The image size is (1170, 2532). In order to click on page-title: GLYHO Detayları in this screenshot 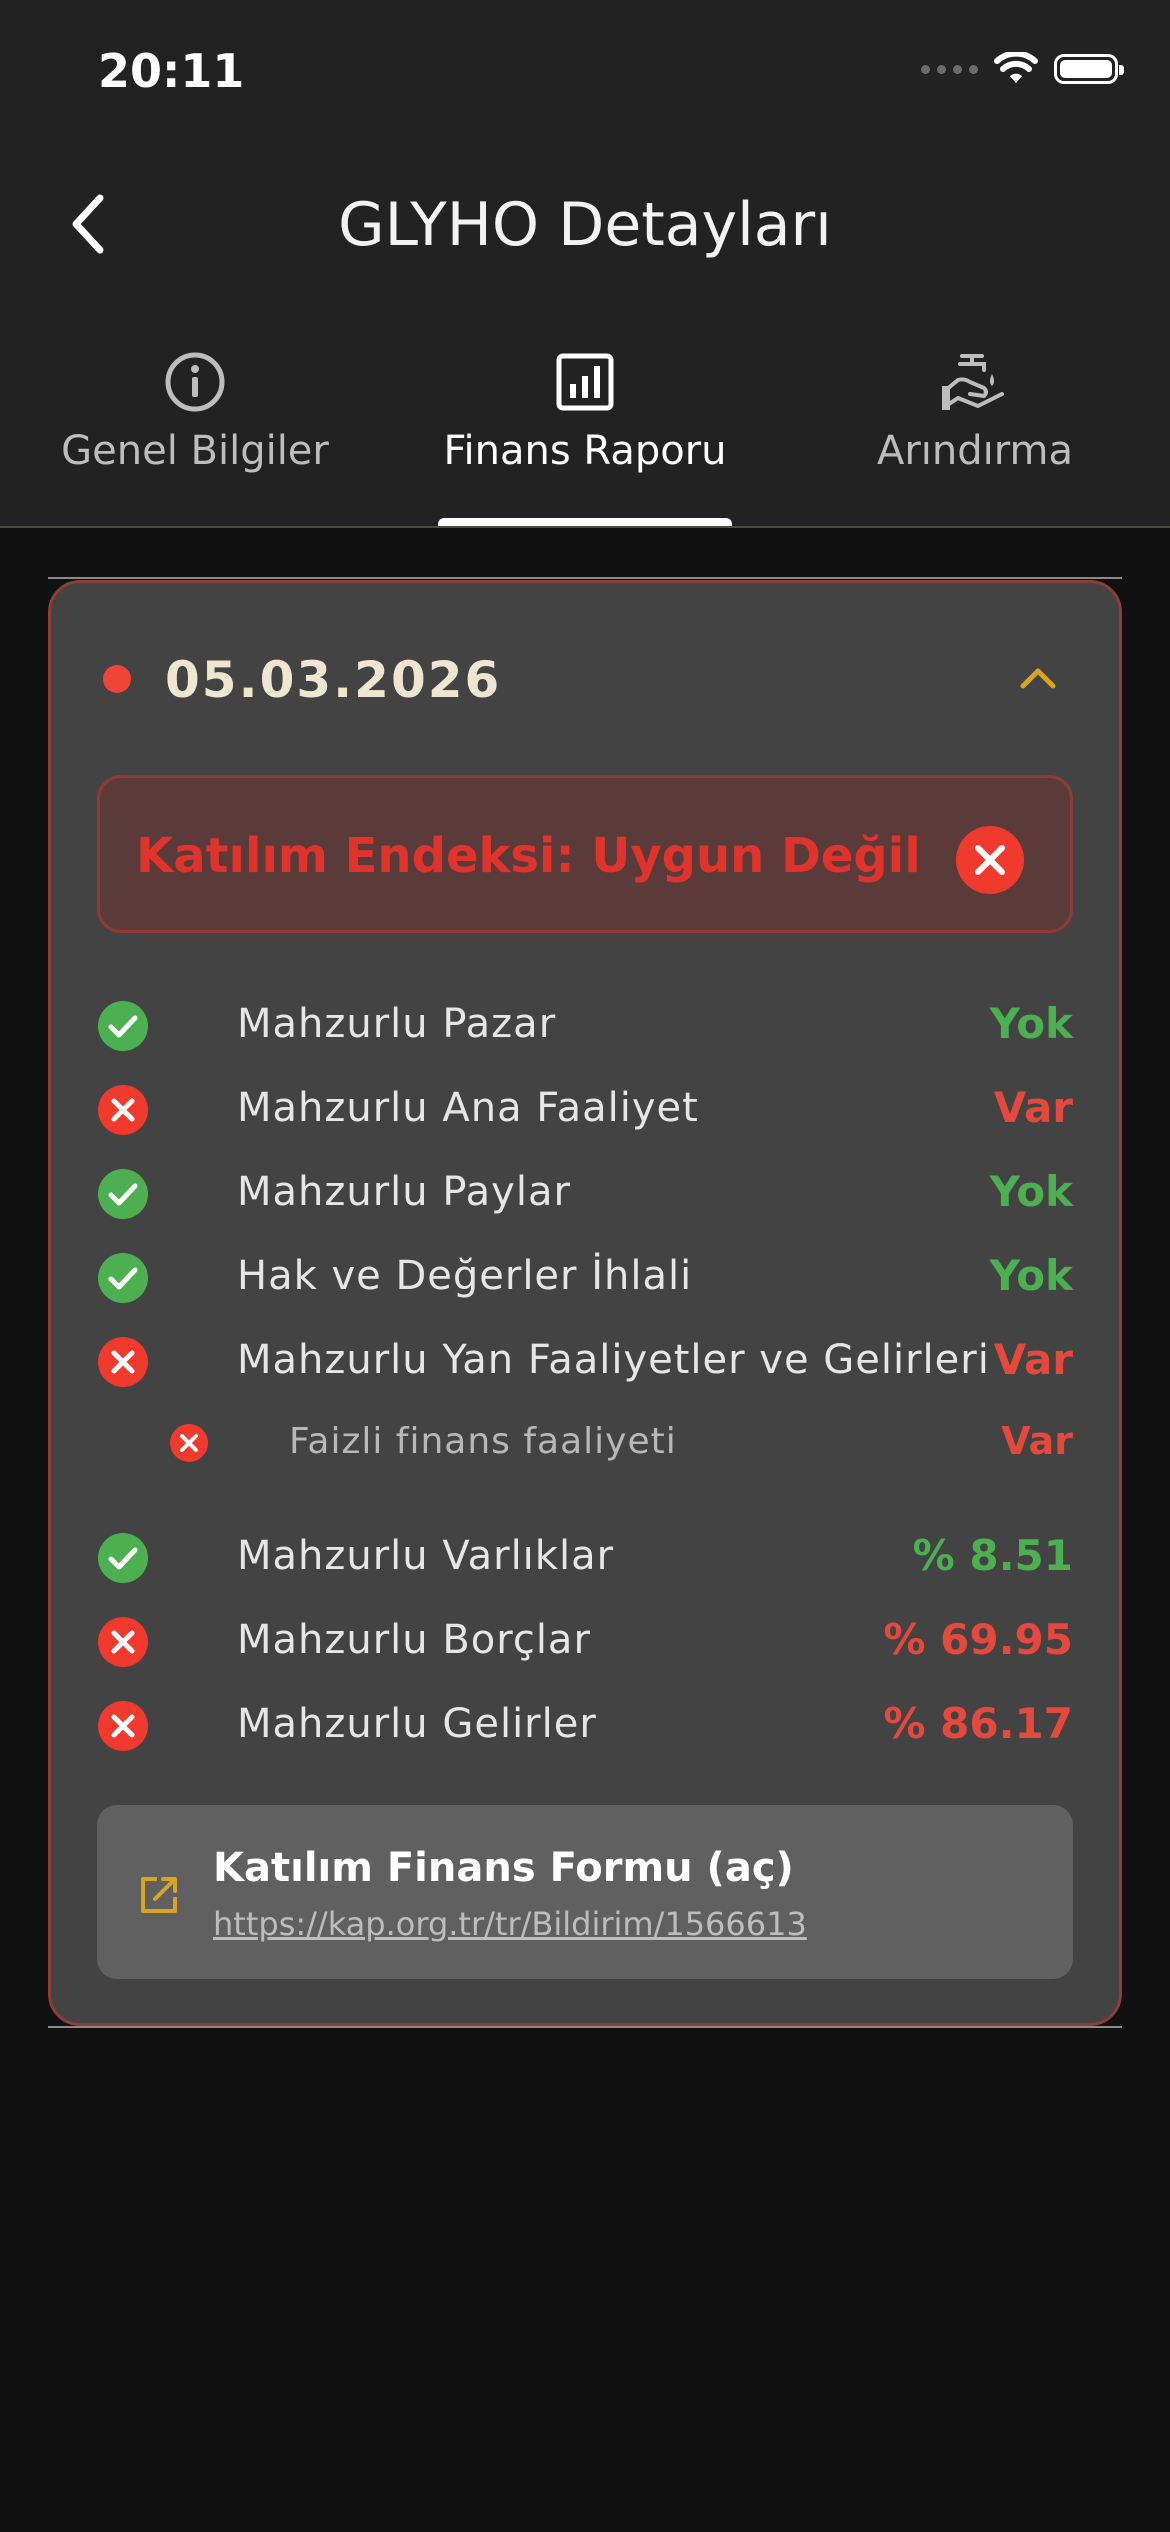, I will do `click(585, 225)`.